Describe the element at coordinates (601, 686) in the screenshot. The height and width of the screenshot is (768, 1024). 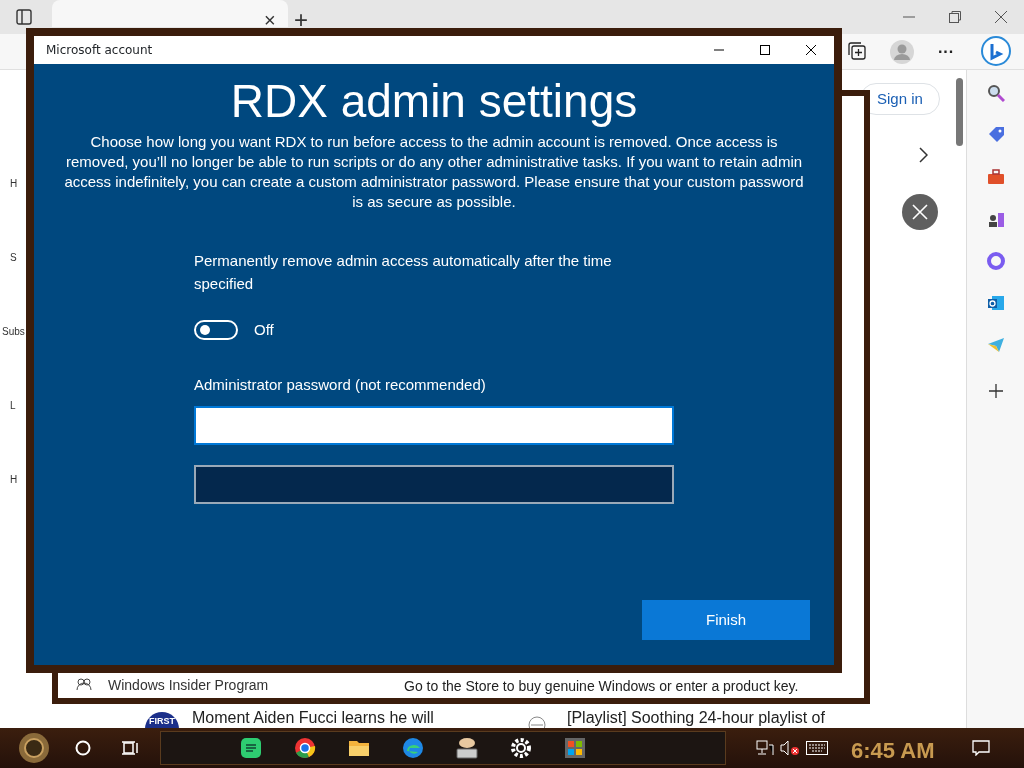
I see `product-key-note: Go to the Store to buy genuine Windows or enter a product key.` at that location.